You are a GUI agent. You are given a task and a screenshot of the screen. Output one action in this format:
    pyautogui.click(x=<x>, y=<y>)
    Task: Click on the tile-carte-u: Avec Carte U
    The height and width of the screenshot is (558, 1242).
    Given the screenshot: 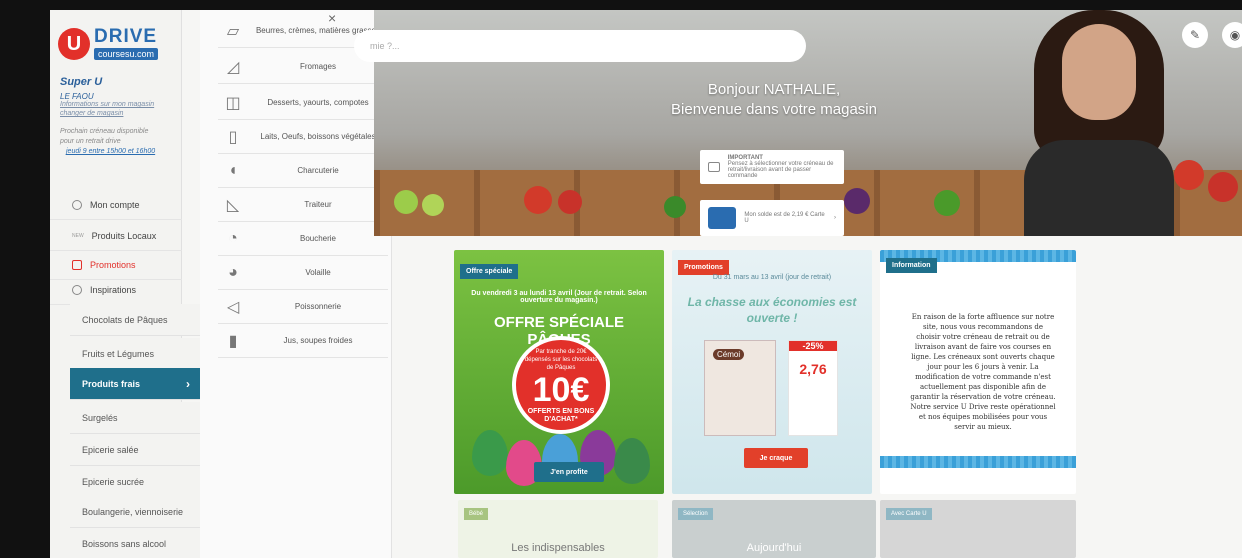 What is the action you would take?
    pyautogui.click(x=978, y=529)
    